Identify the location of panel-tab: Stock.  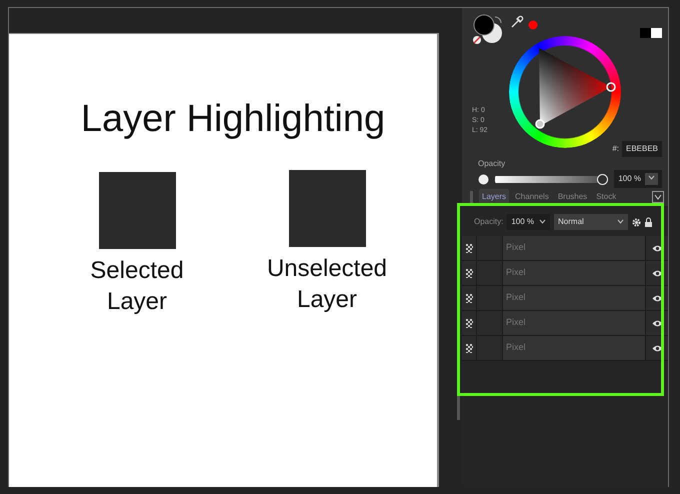
(606, 197).